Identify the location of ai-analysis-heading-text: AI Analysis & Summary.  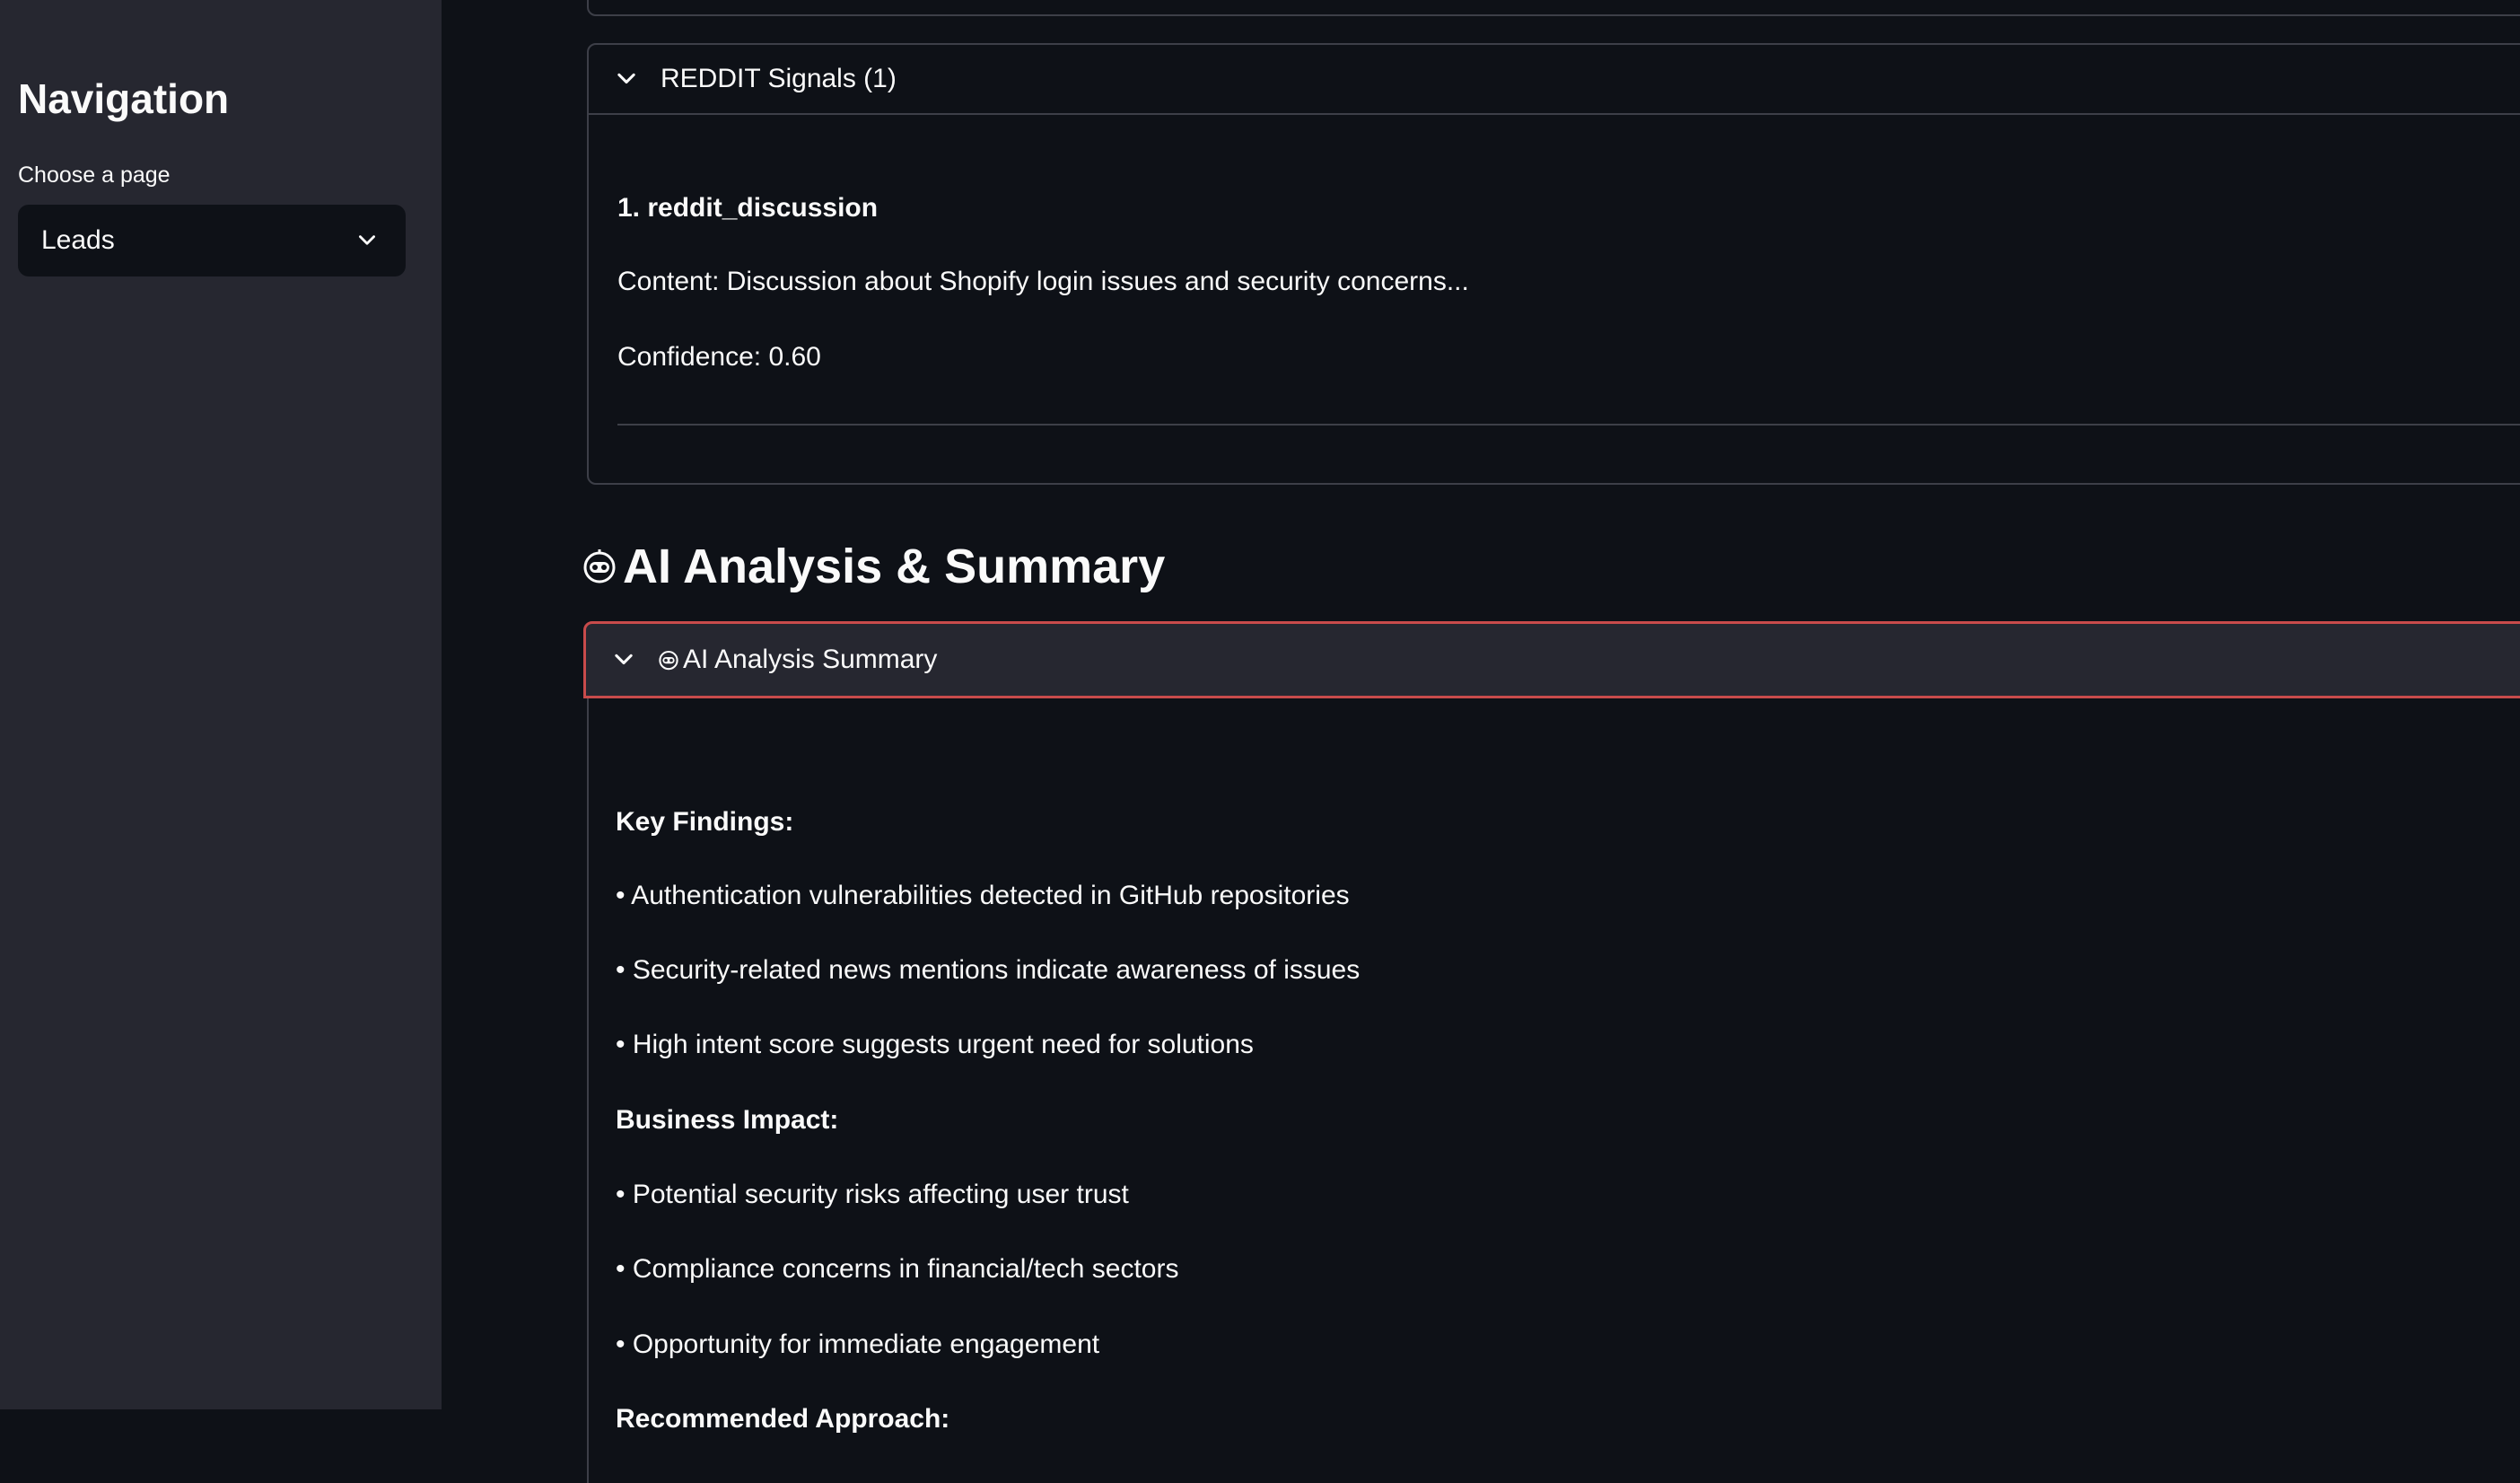
(895, 566).